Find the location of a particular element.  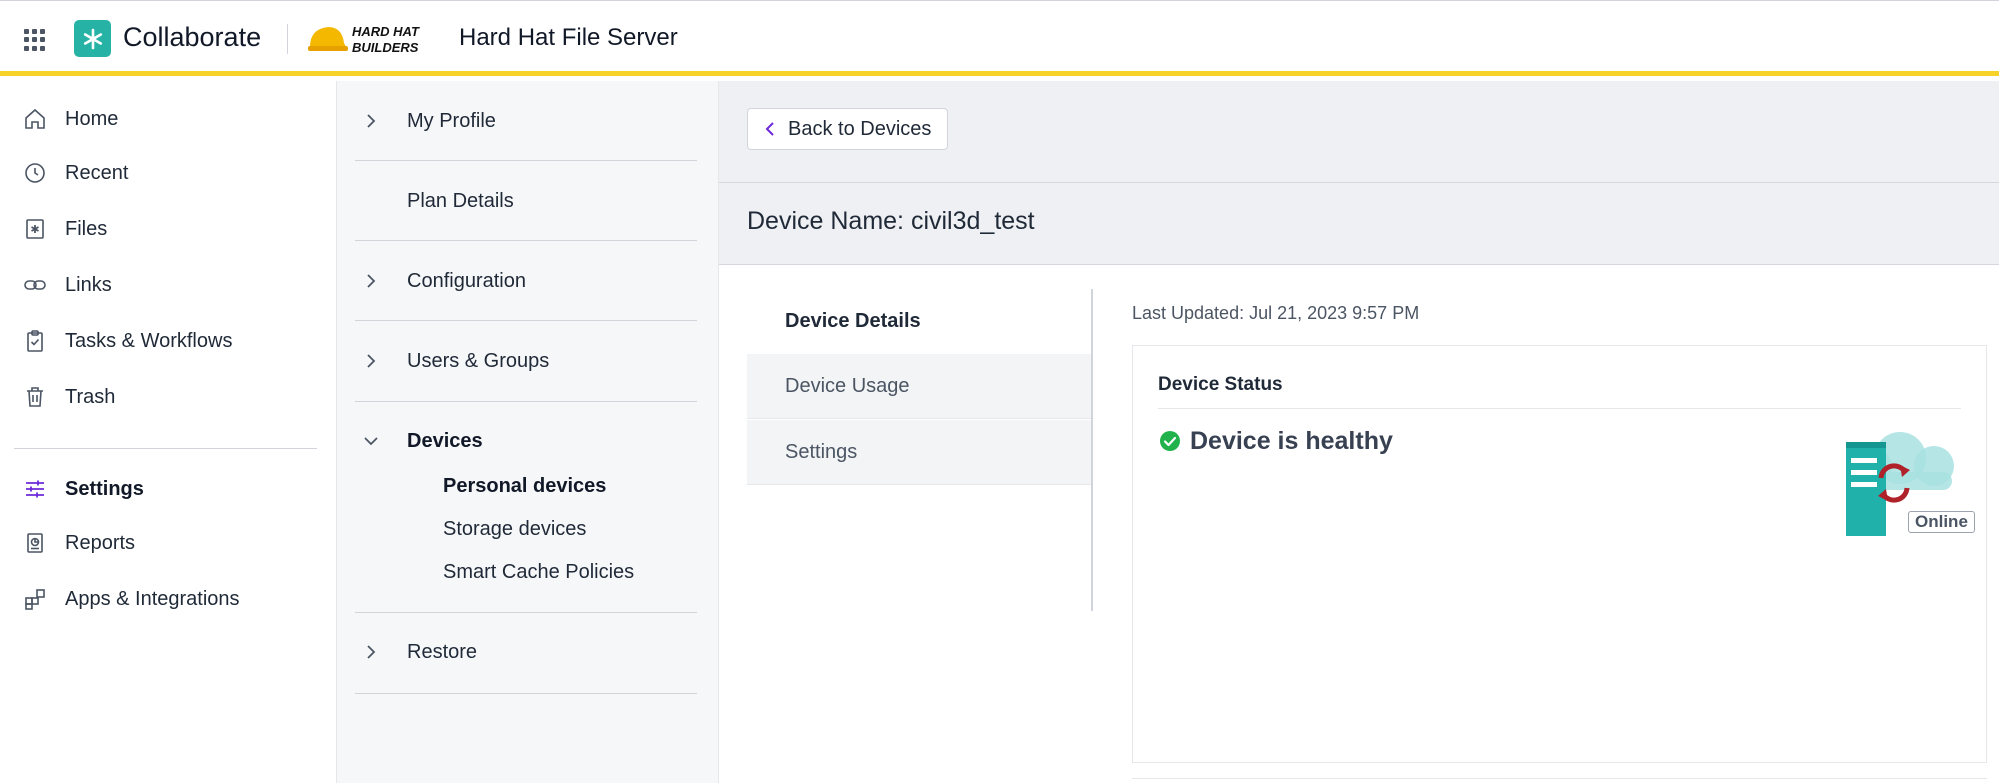

device-title: Device Name: civil3d_test is located at coordinates (891, 221).